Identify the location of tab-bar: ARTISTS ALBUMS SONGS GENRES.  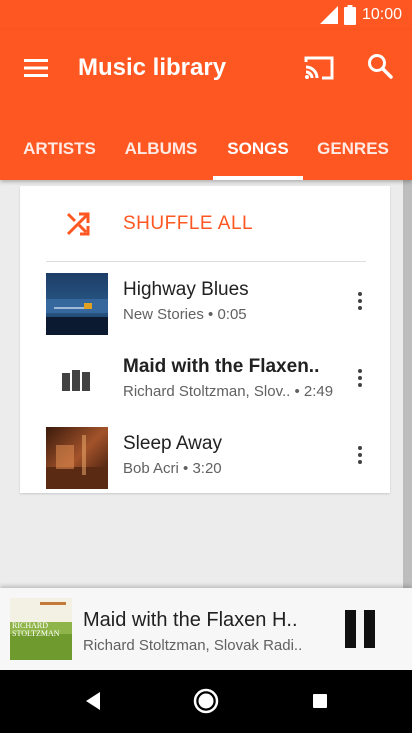
(206, 153).